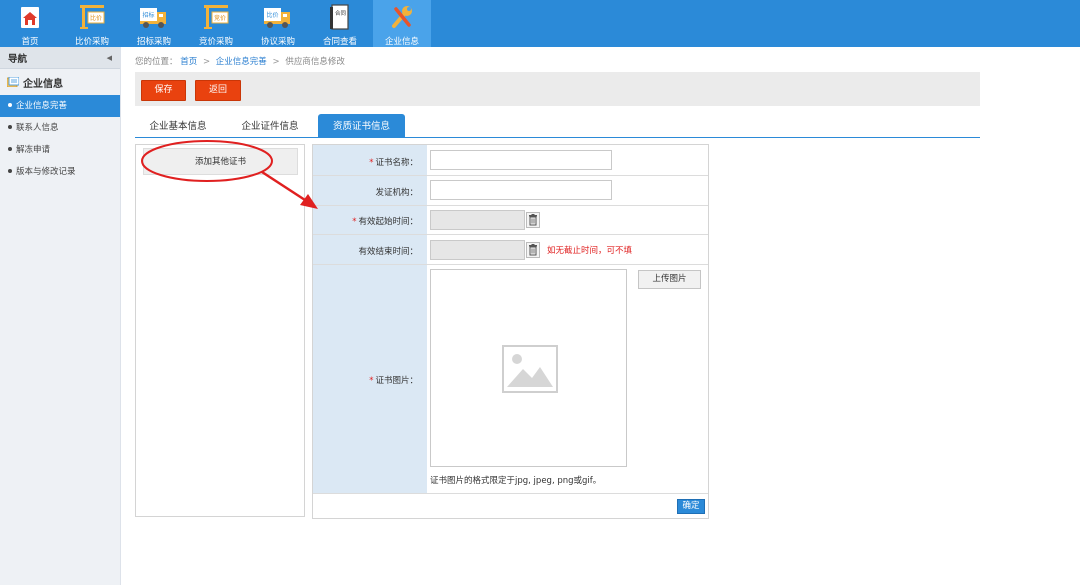 This screenshot has height=585, width=1080. I want to click on crane-icon: 比价, so click(92, 17).